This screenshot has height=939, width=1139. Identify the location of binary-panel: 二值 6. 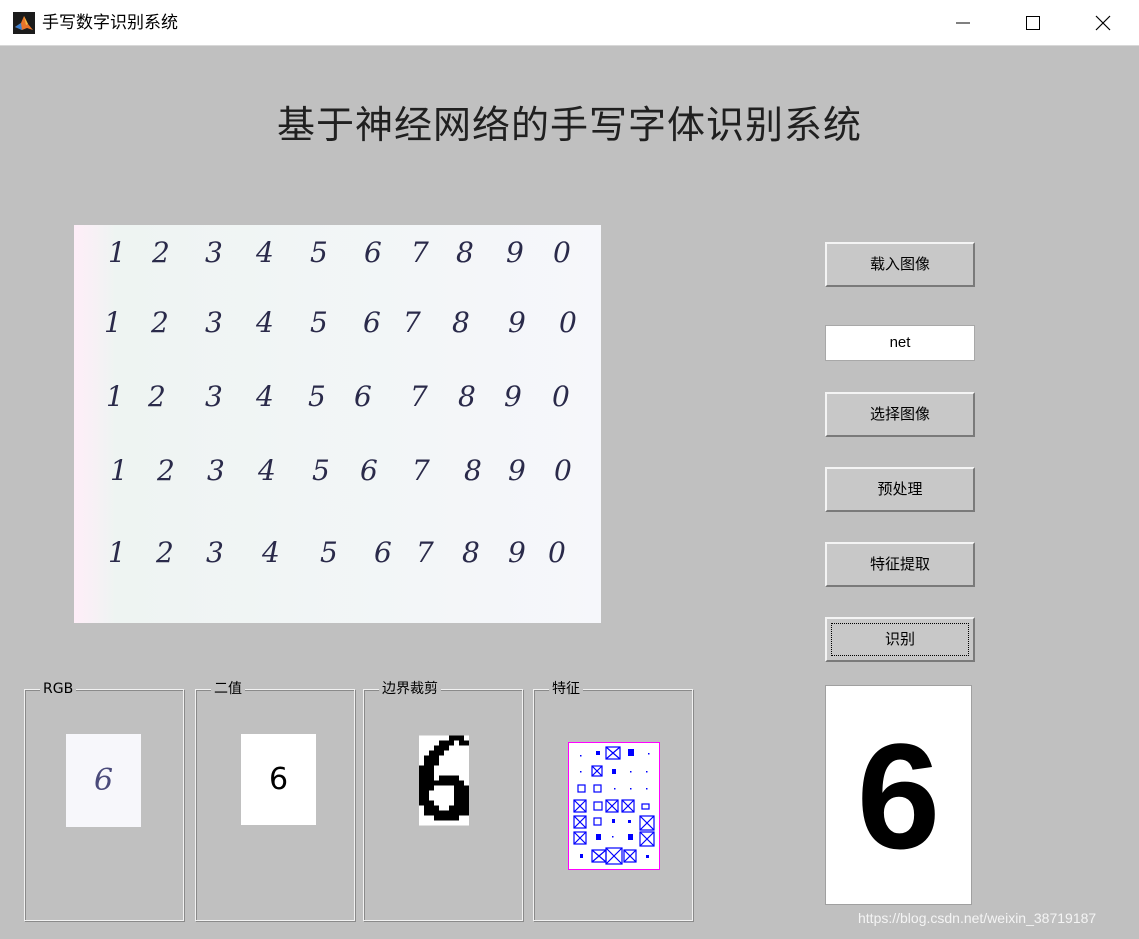
(275, 800).